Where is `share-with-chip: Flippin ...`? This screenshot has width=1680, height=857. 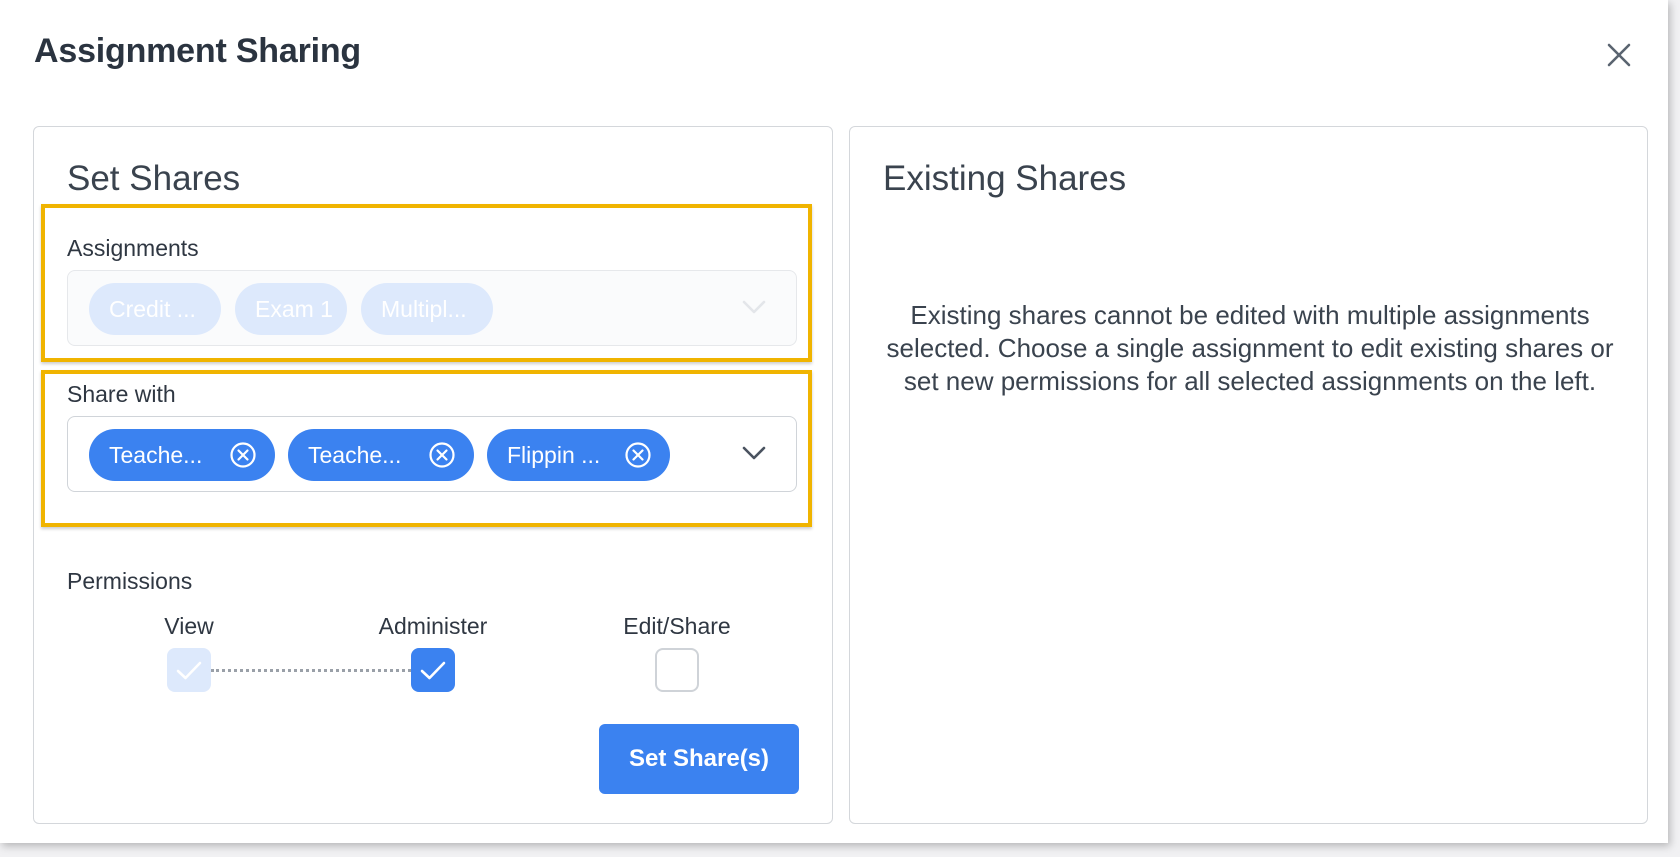 share-with-chip: Flippin ... is located at coordinates (578, 455).